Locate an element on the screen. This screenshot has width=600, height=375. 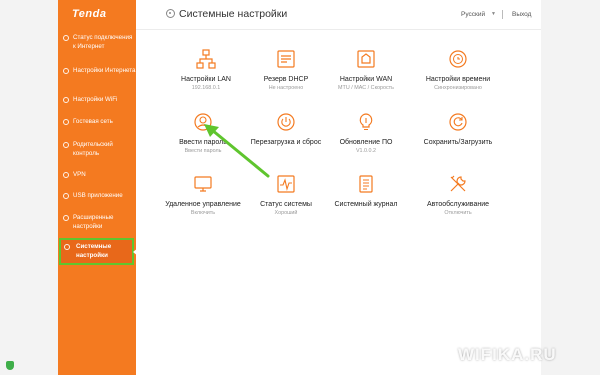
tile-label: Настройки WAN is located at coordinates (366, 79).